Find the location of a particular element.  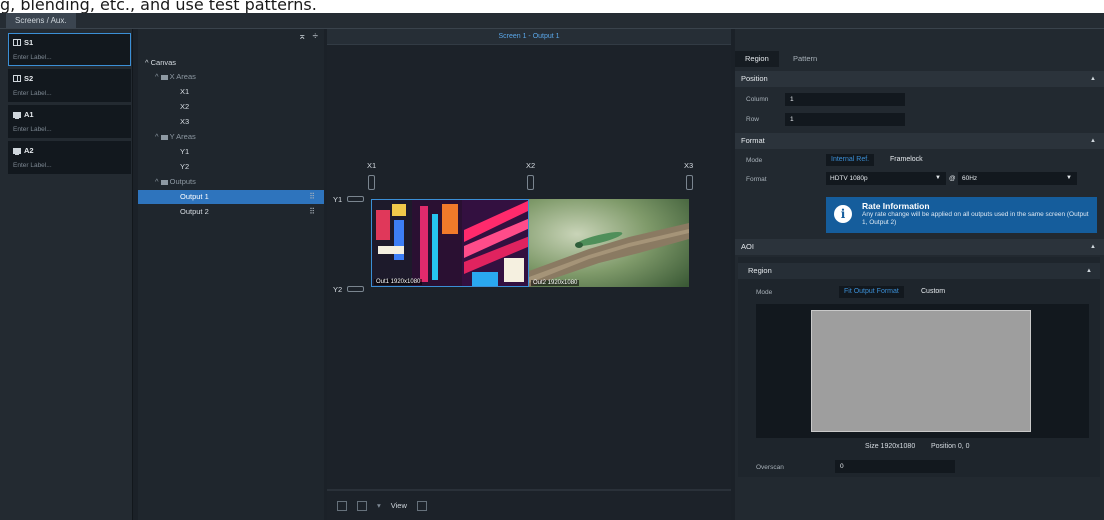

aoi-section: AOI ▲ is located at coordinates (919, 247).